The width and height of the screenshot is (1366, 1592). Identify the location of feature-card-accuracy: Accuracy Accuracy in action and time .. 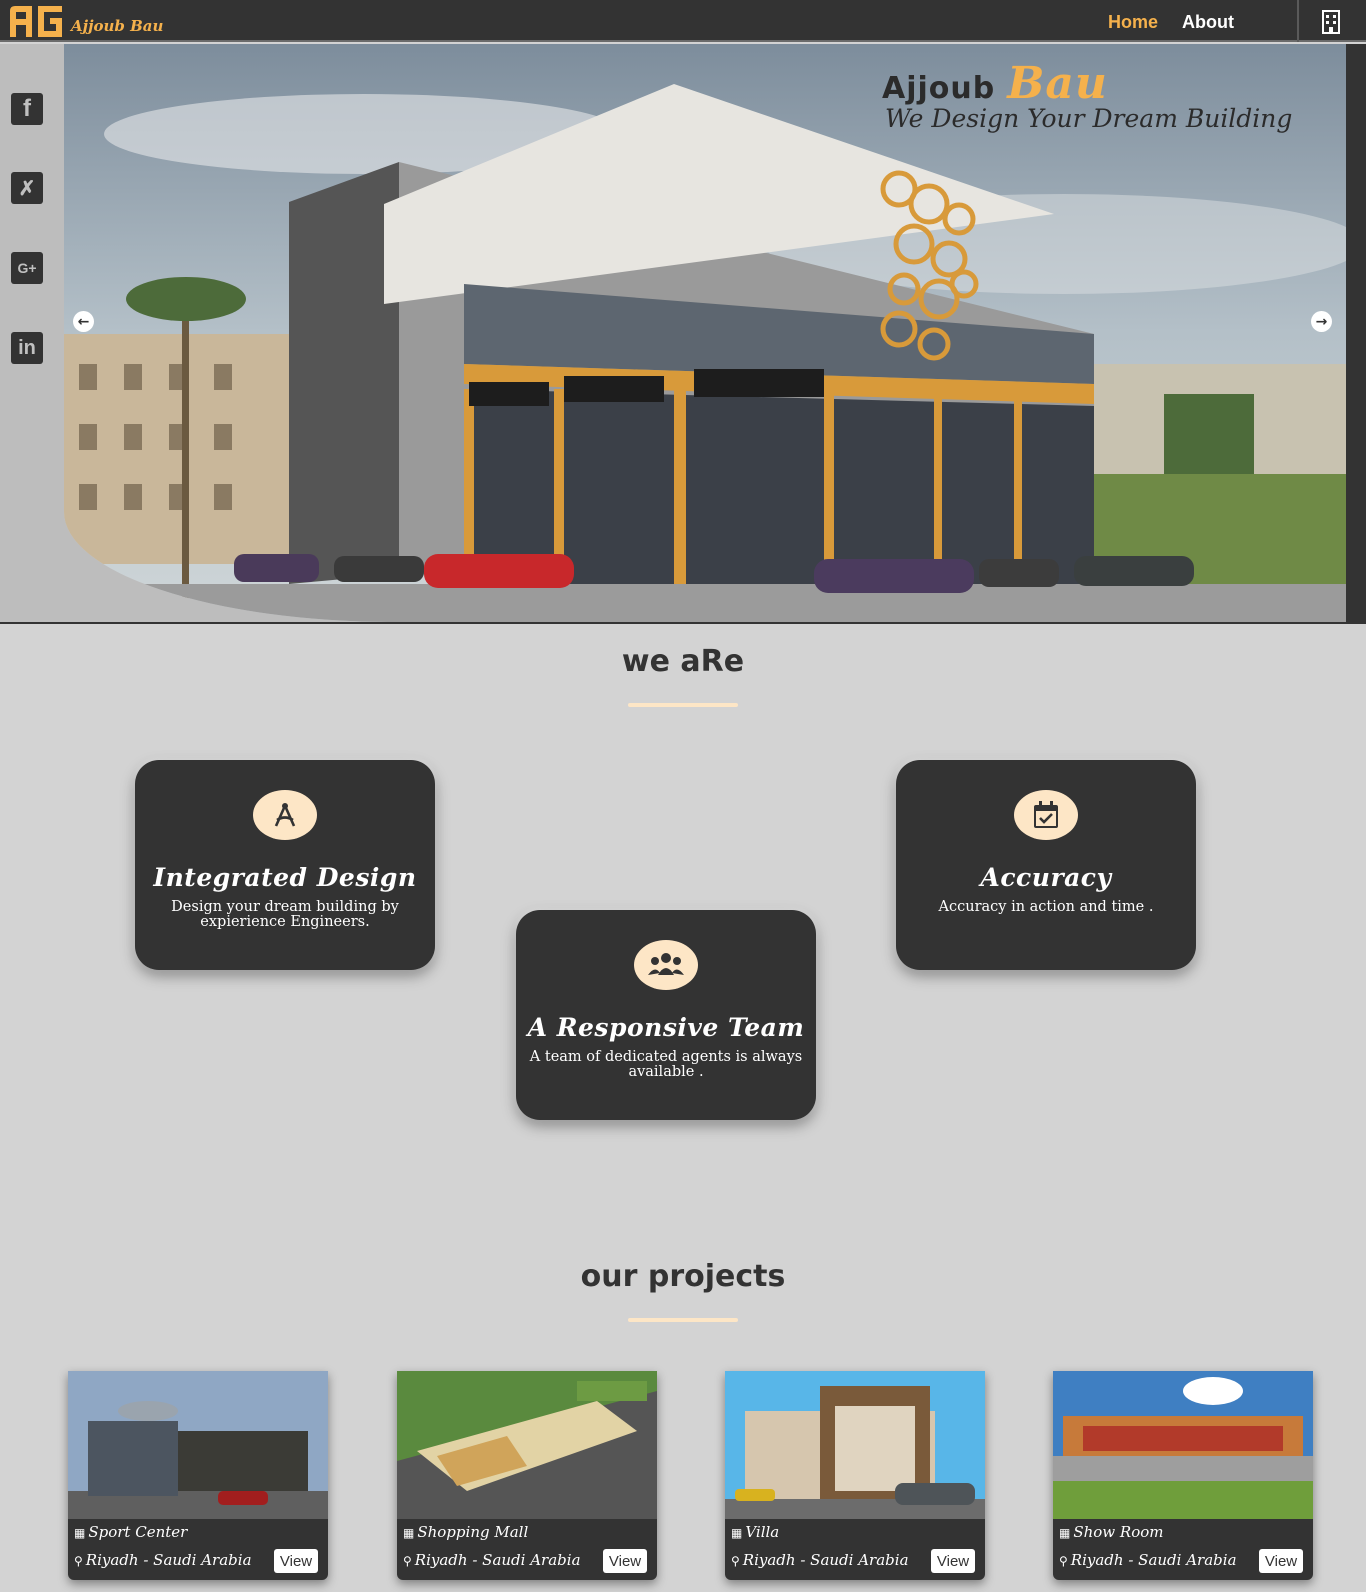
(1046, 865).